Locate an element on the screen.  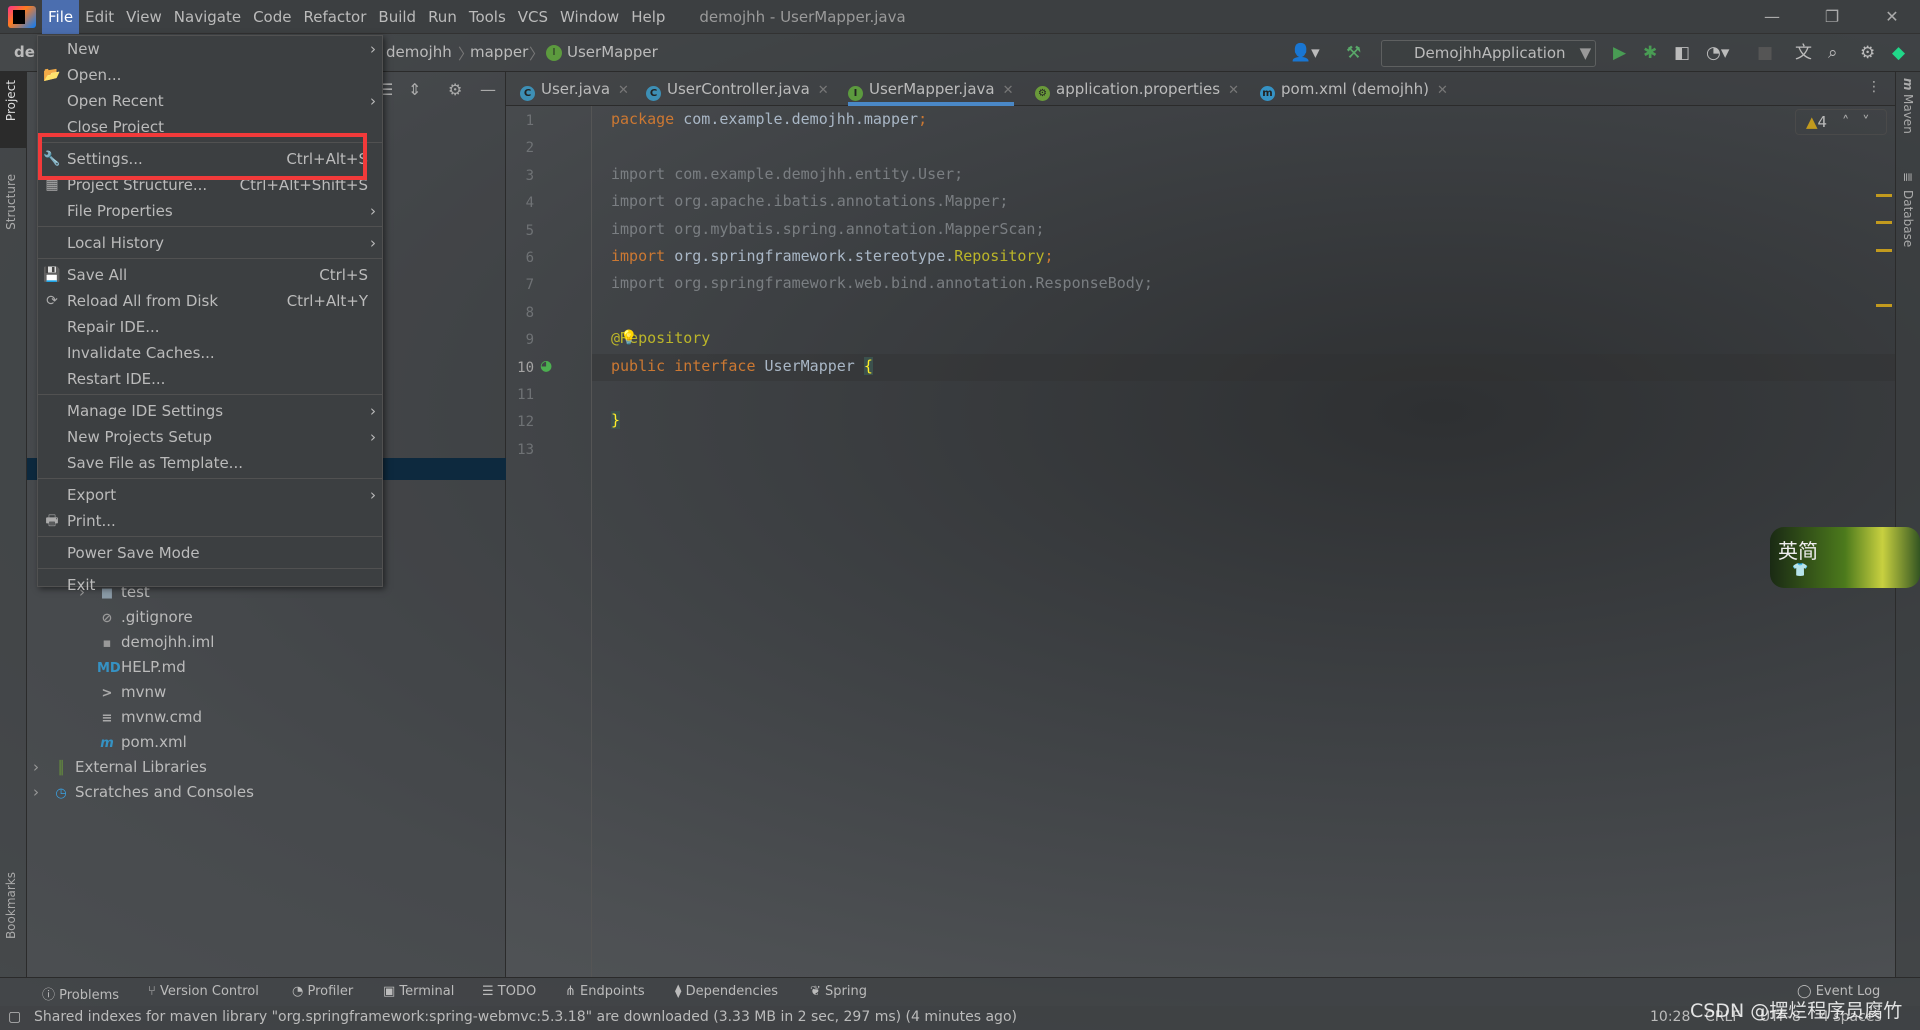
menu-view: View is located at coordinates (144, 17).